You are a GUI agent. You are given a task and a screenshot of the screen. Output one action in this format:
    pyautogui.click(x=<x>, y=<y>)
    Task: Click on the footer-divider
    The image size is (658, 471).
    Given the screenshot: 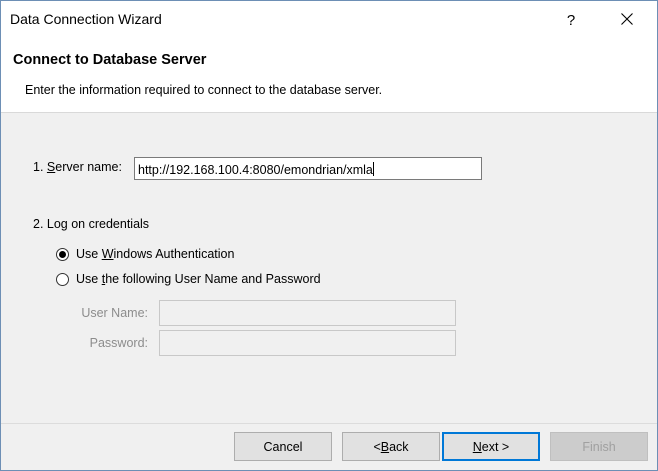 What is the action you would take?
    pyautogui.click(x=329, y=423)
    